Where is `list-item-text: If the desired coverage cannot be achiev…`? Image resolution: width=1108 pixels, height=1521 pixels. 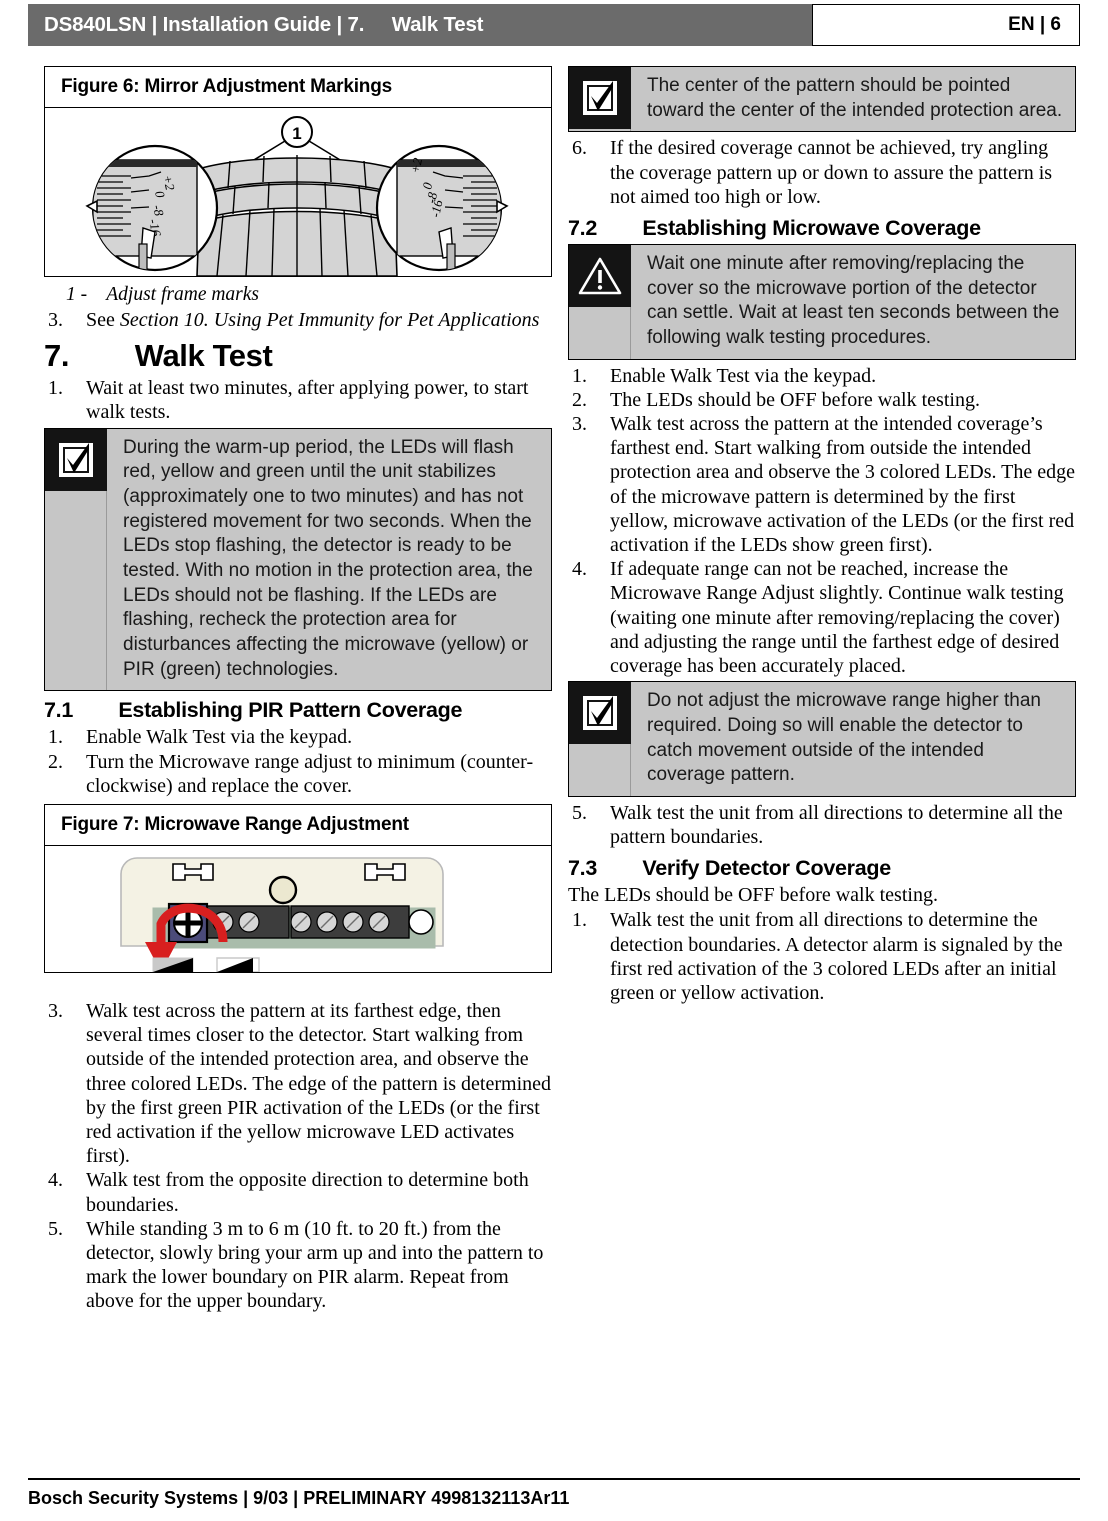 list-item-text: If the desired coverage cannot be achiev… is located at coordinates (831, 172).